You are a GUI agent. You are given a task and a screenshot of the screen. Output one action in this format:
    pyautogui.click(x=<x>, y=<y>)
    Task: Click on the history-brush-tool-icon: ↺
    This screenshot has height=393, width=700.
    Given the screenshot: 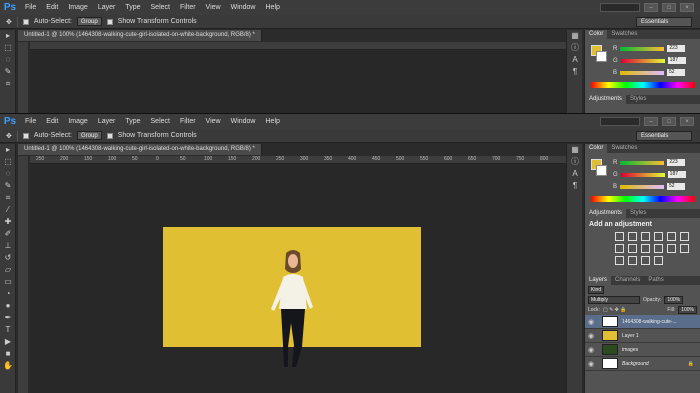 What is the action you would take?
    pyautogui.click(x=8, y=258)
    